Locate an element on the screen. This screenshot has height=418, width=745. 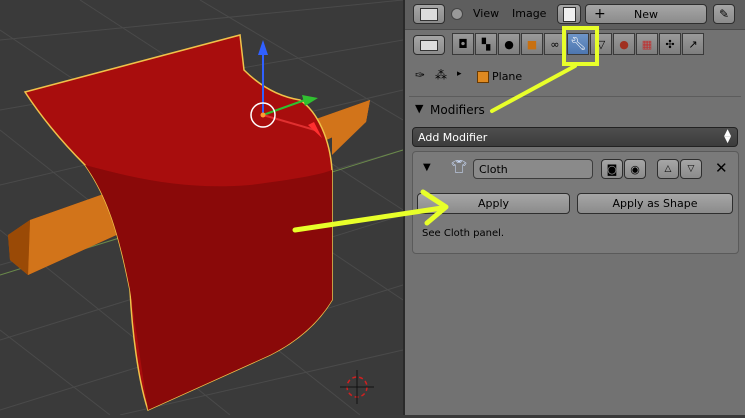
highlight-box-modifiers-tab is located at coordinates (580, 46).